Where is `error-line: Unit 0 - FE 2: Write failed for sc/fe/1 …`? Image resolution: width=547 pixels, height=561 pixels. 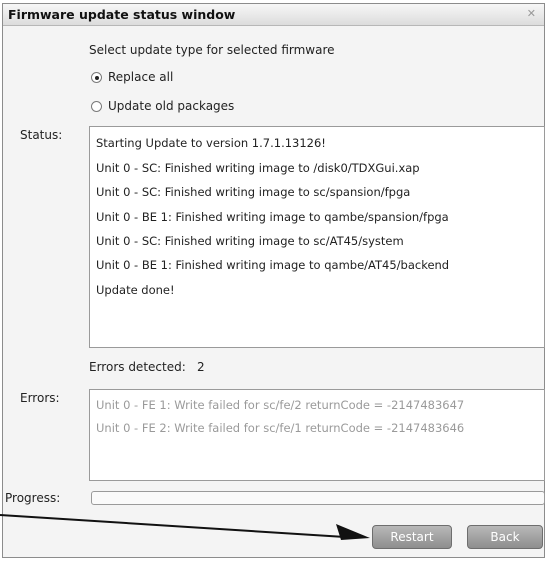 error-line: Unit 0 - FE 2: Write failed for sc/fe/1 … is located at coordinates (280, 428).